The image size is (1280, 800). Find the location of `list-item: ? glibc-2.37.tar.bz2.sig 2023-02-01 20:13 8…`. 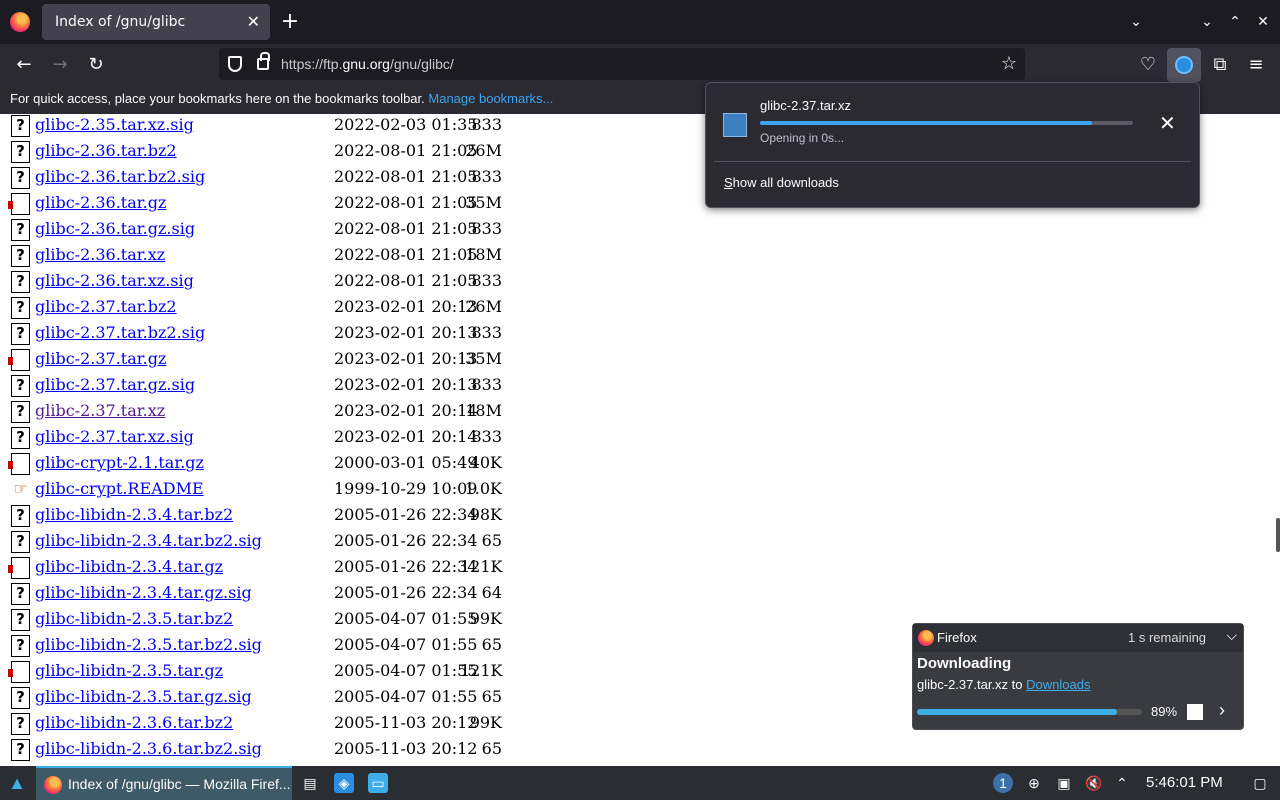

list-item: ? glibc-2.37.tar.bz2.sig 2023-02-01 20:13 8… is located at coordinates (300, 335).